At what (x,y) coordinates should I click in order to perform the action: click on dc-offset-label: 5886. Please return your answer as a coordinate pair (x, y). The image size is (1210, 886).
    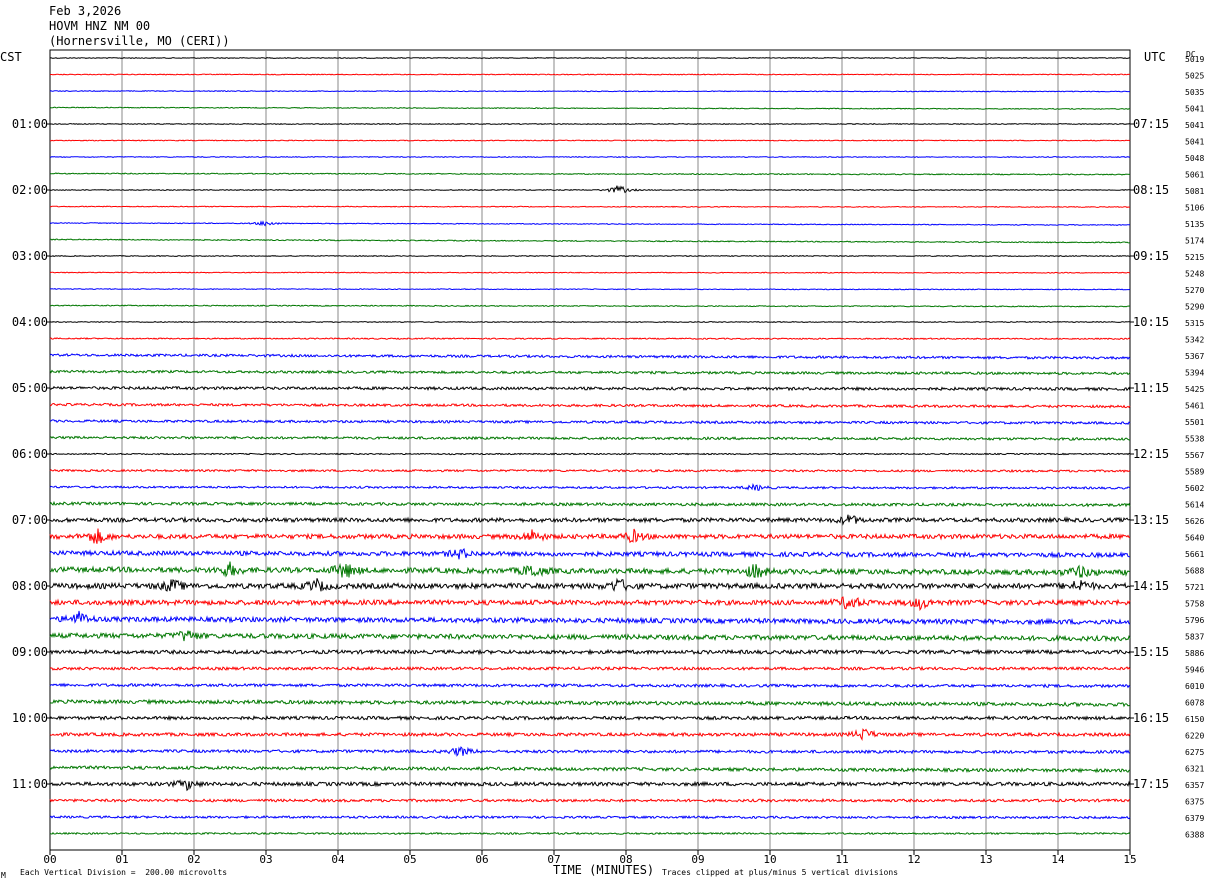
    Looking at the image, I should click on (1194, 653).